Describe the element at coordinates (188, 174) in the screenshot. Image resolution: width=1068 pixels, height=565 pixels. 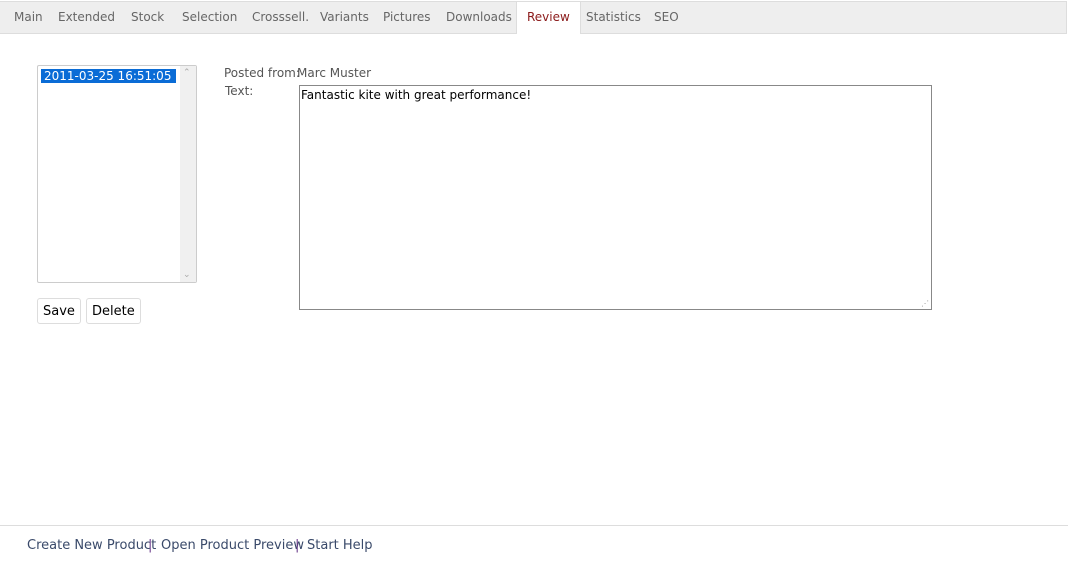
I see `list-scrollbar: ⌃ ⌄` at that location.